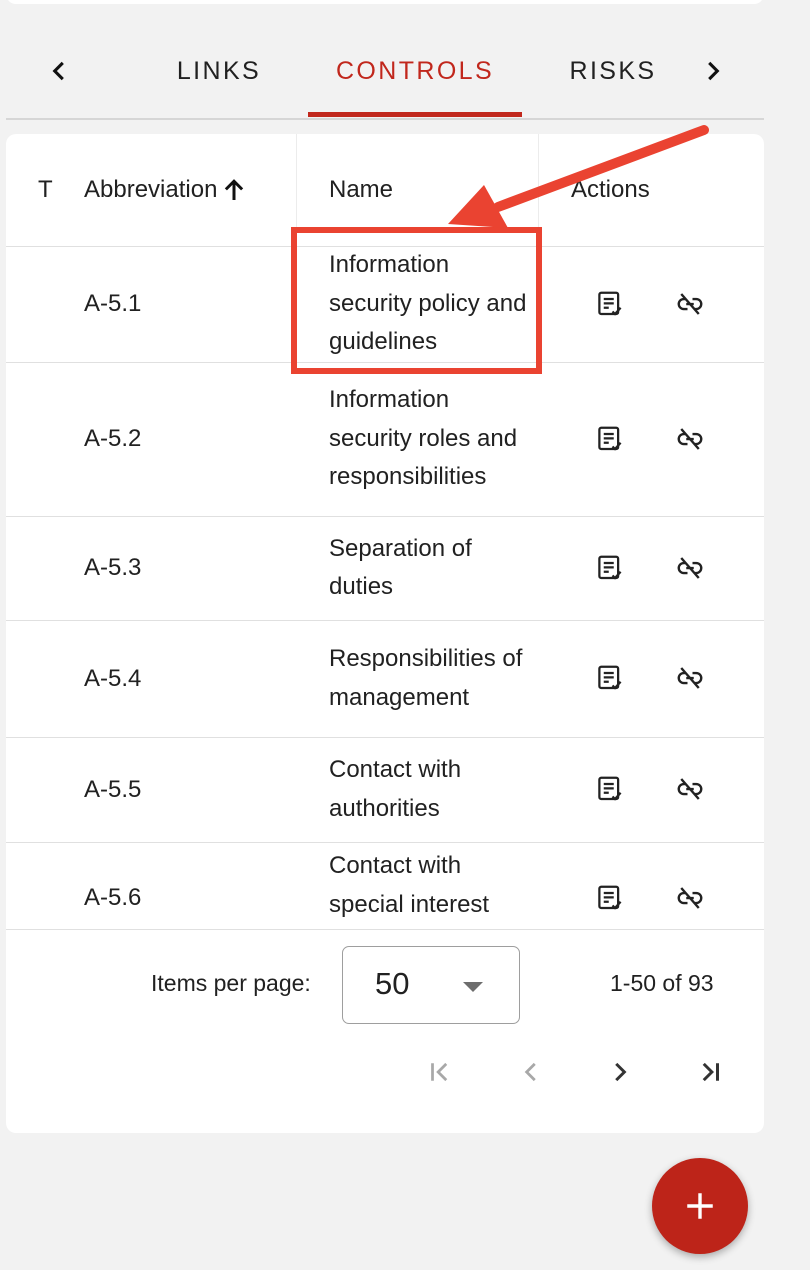 The width and height of the screenshot is (810, 1270). I want to click on first-page-icon, so click(439, 1072).